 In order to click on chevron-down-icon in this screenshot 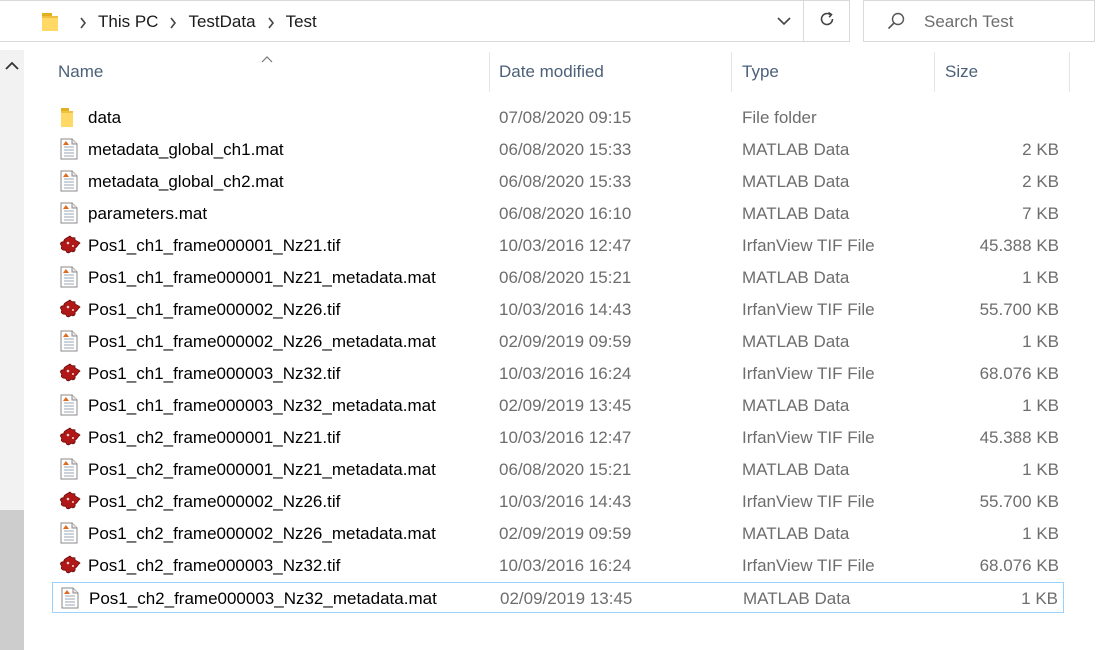, I will do `click(784, 21)`.